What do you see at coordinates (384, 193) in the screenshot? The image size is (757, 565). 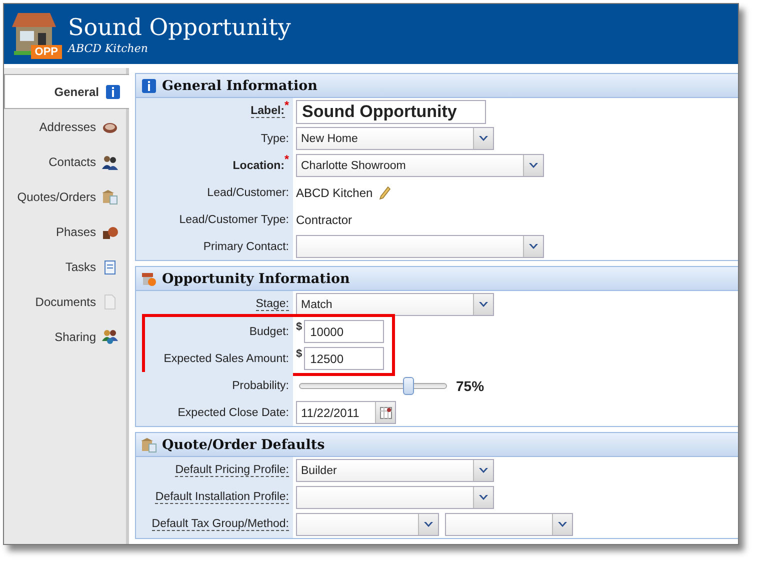 I see `pencil-icon` at bounding box center [384, 193].